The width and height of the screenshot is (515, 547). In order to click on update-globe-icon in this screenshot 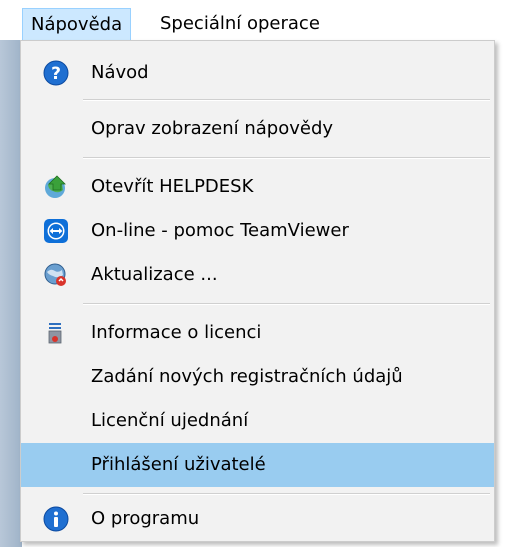, I will do `click(56, 275)`.